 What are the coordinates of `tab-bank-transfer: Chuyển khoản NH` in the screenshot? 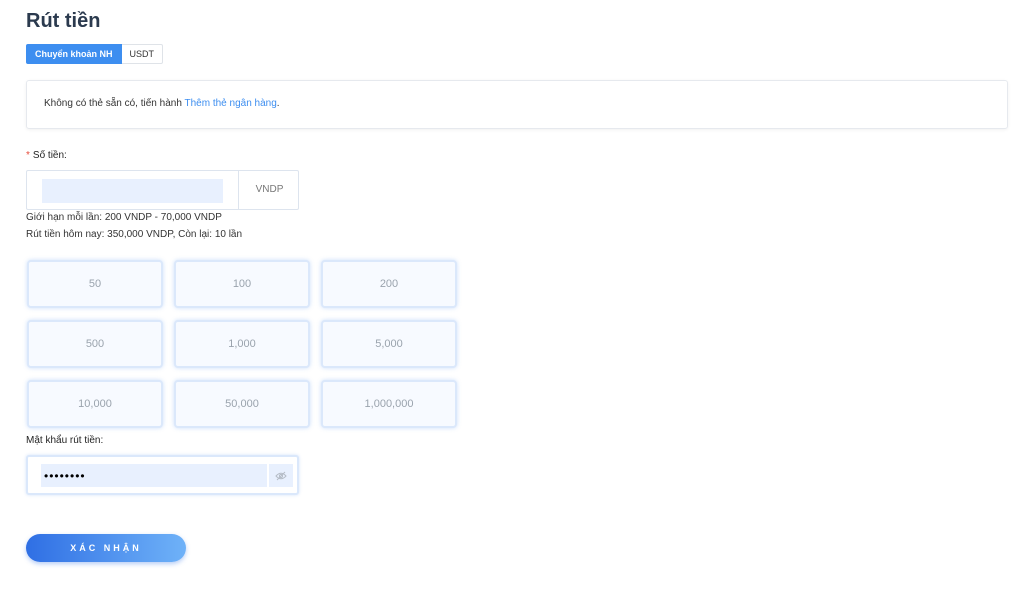 It's located at (74, 54).